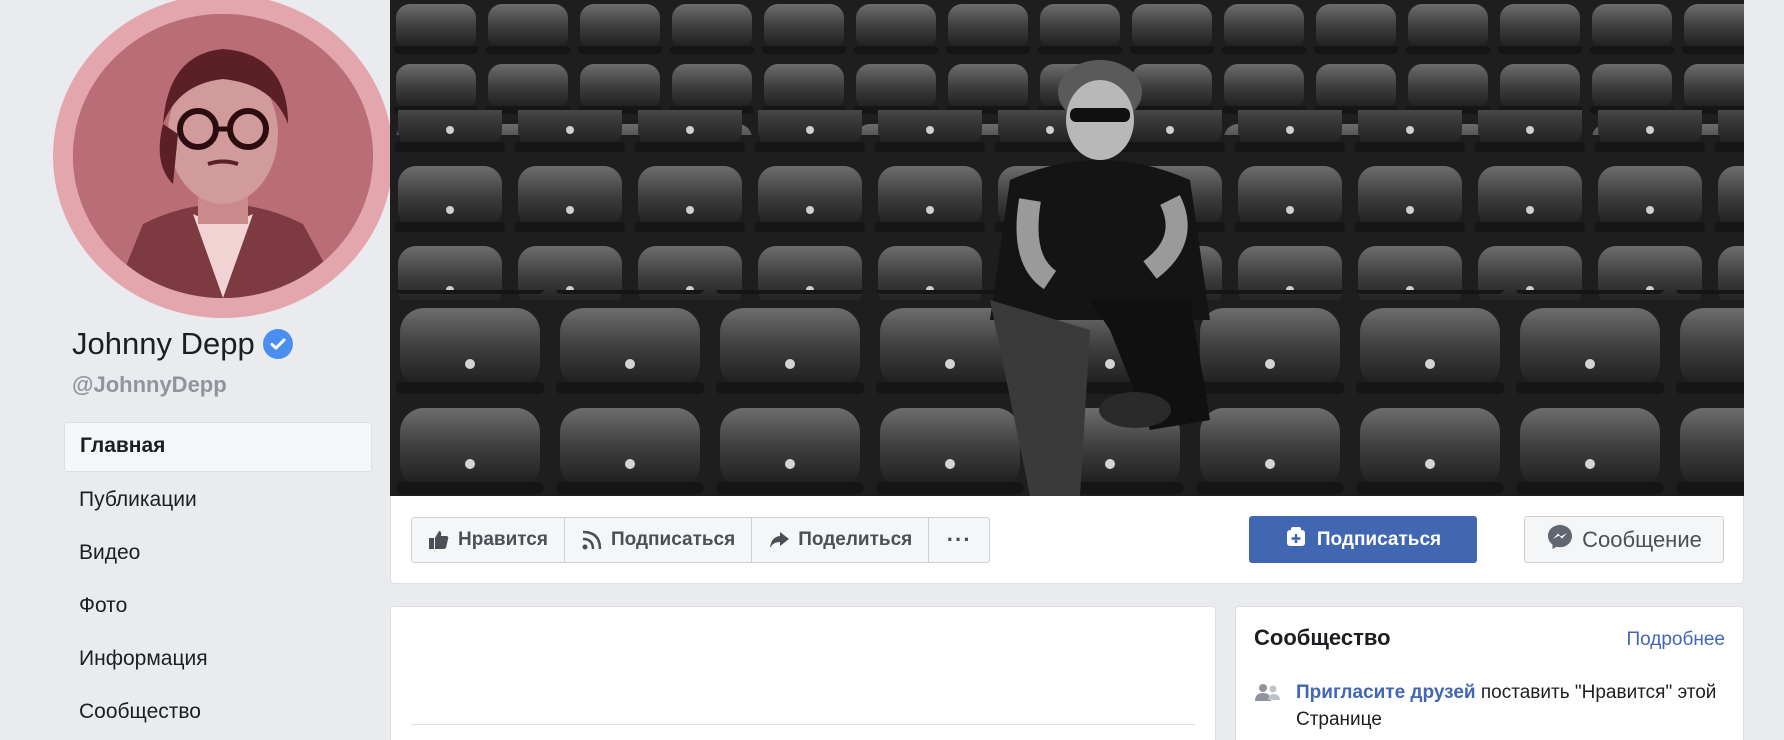  I want to click on profile-avatar-ring, so click(223, 159).